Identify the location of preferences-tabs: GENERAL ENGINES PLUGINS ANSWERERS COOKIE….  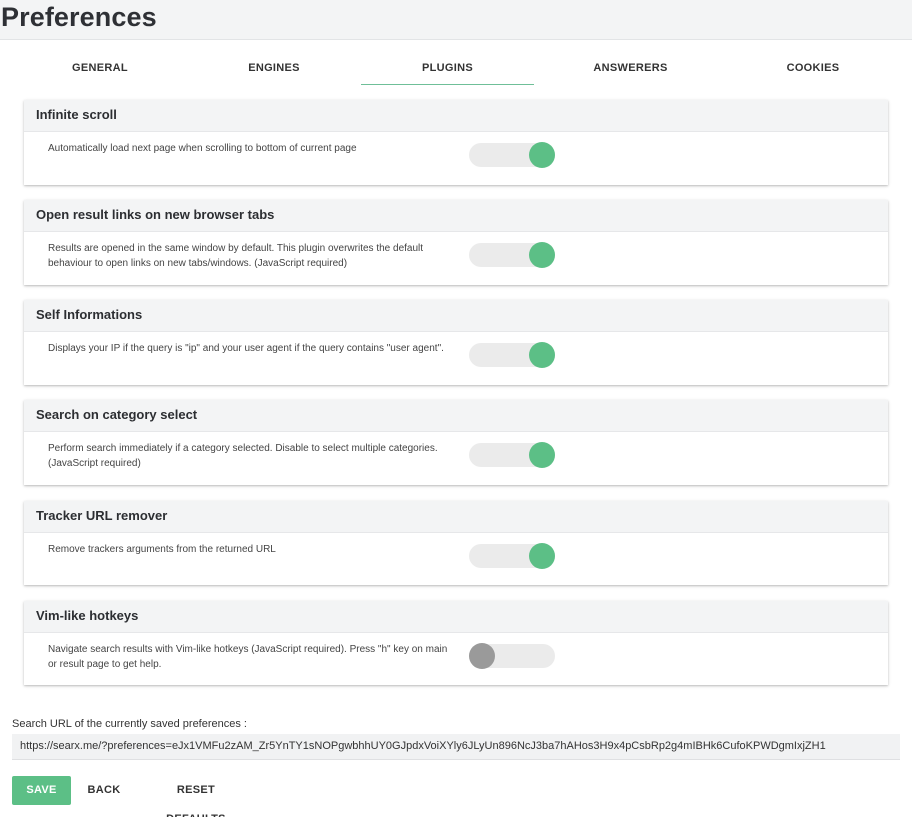
(456, 69).